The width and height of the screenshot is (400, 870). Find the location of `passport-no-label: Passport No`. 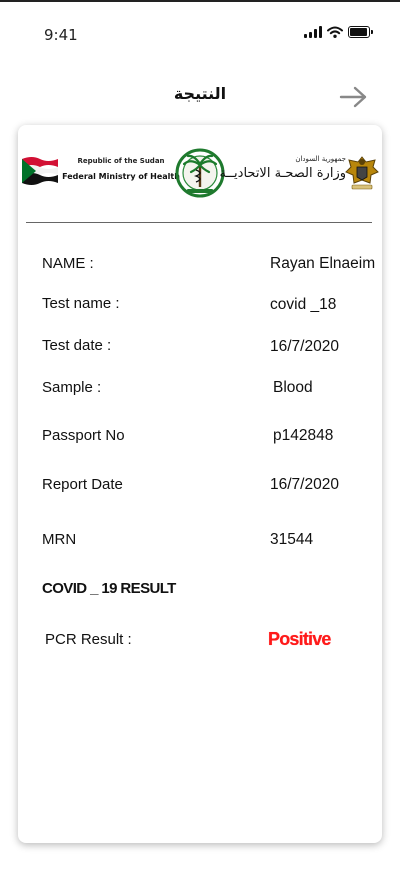

passport-no-label: Passport No is located at coordinates (83, 435).